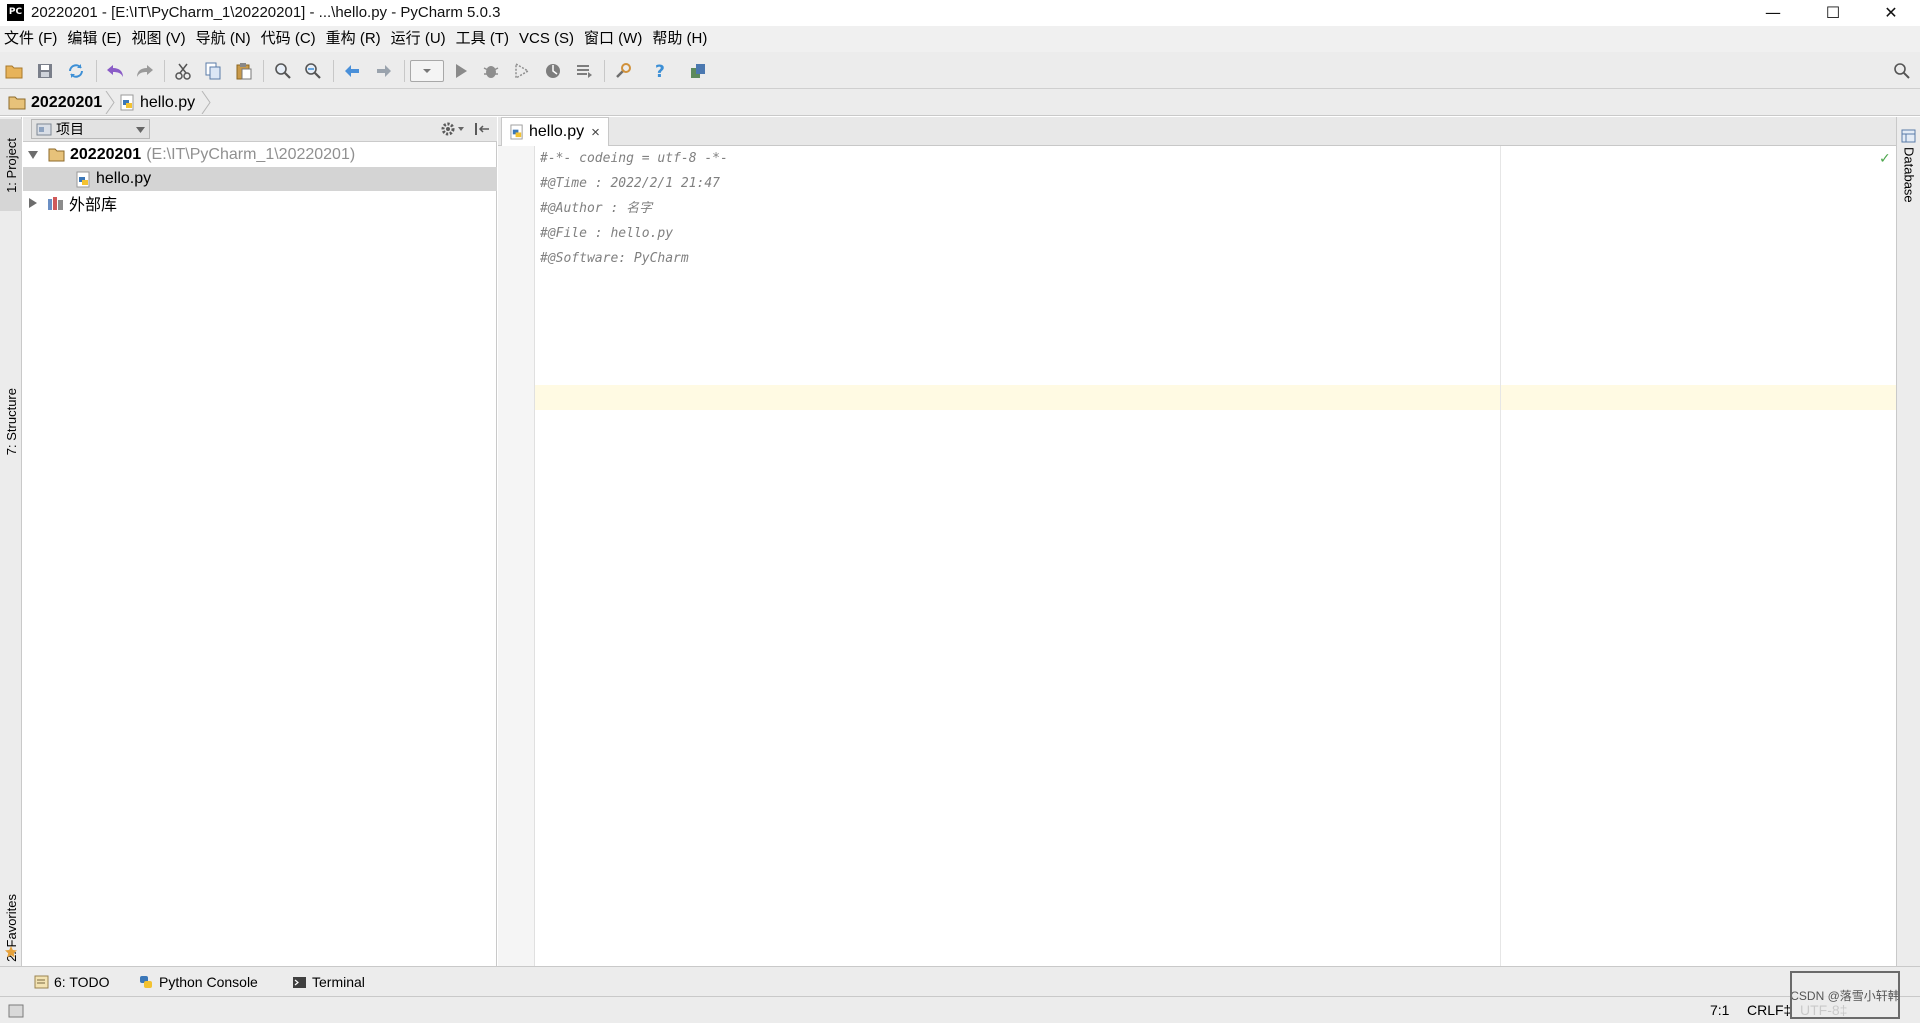 The height and width of the screenshot is (1024, 1920). I want to click on tab-python-console: Python Console, so click(198, 982).